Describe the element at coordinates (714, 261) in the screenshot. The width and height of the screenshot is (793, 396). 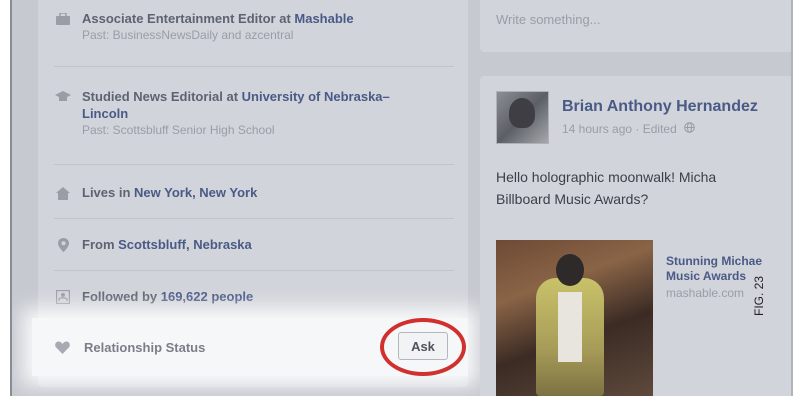
I see `link-title-line: Stunning Michae` at that location.